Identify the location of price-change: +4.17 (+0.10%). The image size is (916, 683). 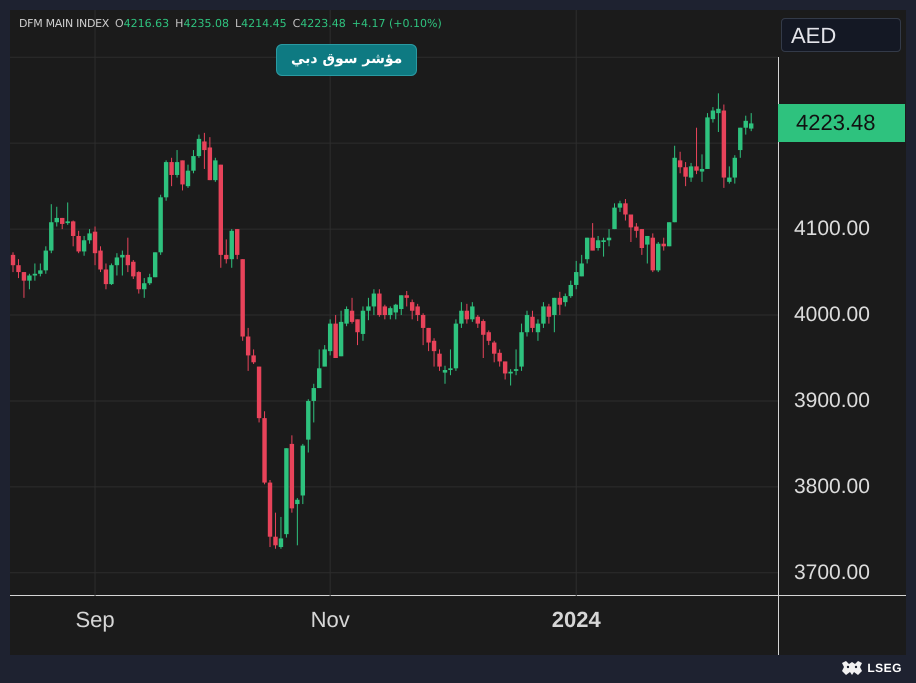
(397, 23).